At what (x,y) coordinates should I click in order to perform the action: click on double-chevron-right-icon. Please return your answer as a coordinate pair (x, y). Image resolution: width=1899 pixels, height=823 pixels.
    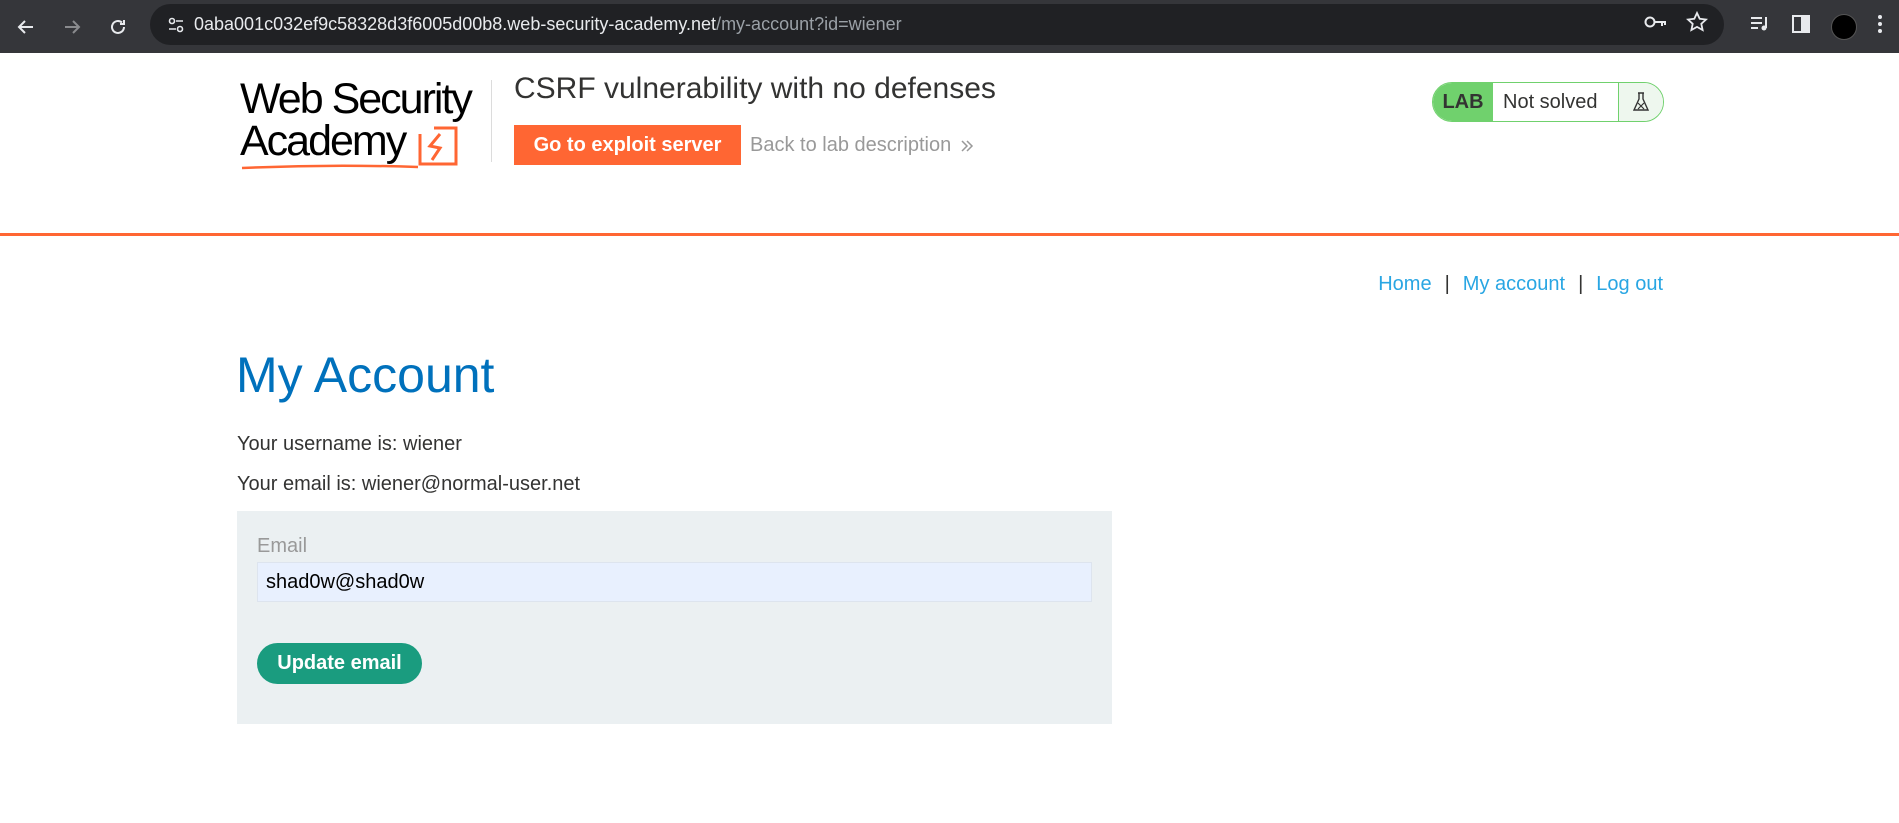
    Looking at the image, I should click on (967, 145).